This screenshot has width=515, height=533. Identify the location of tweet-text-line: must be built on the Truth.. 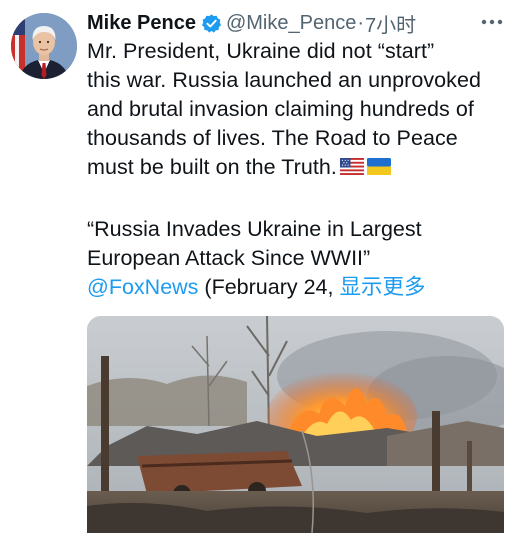
(212, 167).